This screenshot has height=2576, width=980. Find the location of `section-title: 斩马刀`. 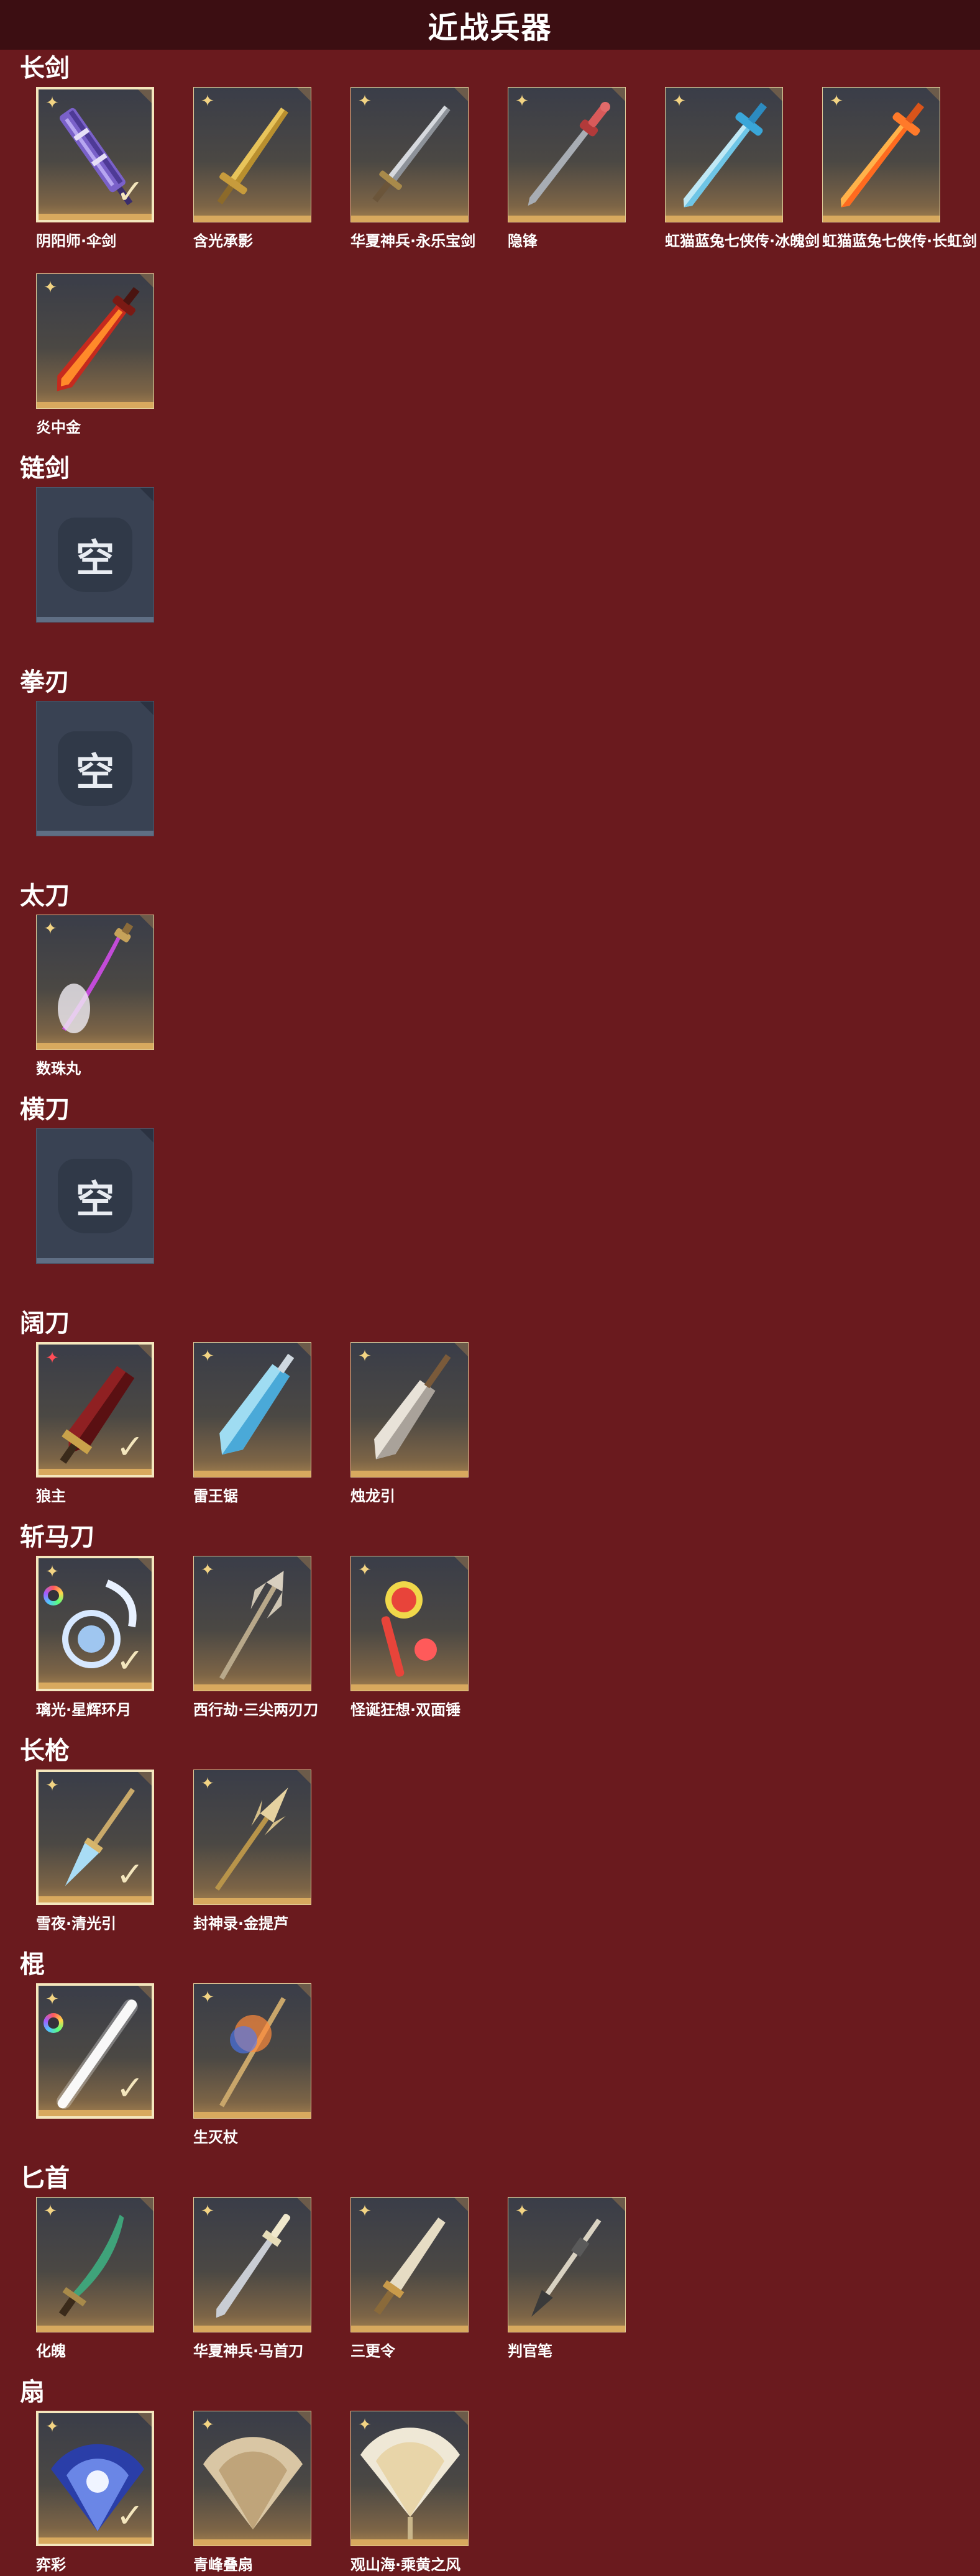

section-title: 斩马刀 is located at coordinates (57, 1537).